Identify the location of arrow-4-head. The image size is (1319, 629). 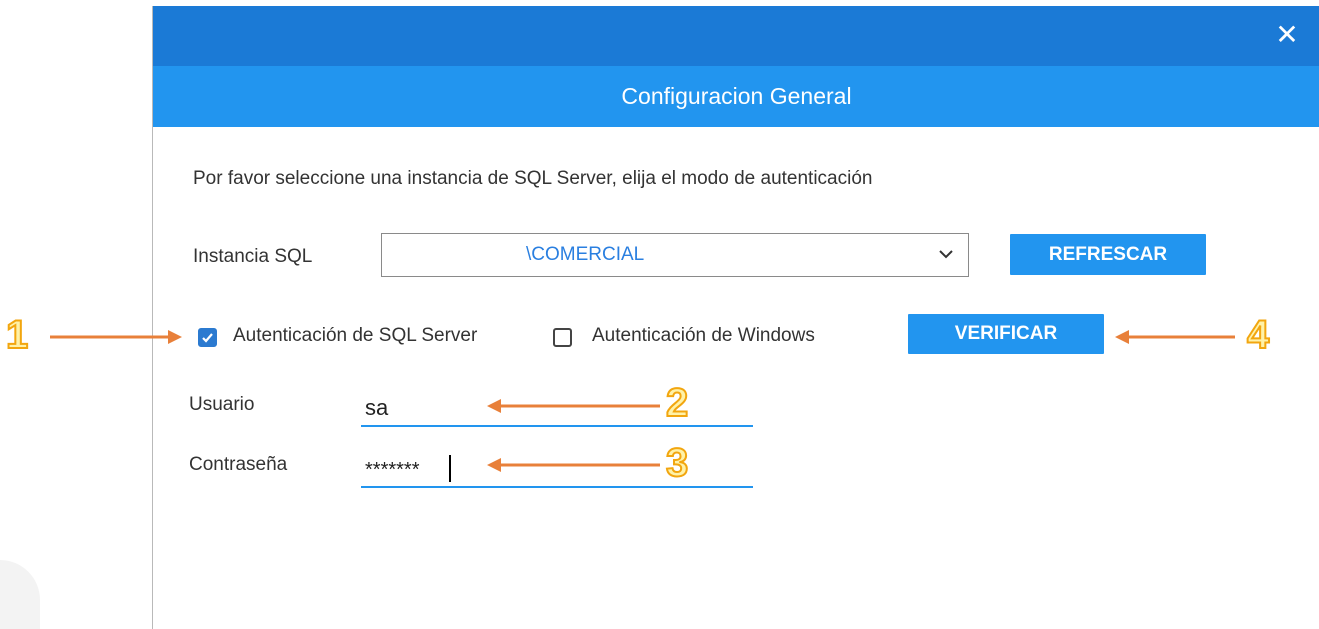
(1122, 337).